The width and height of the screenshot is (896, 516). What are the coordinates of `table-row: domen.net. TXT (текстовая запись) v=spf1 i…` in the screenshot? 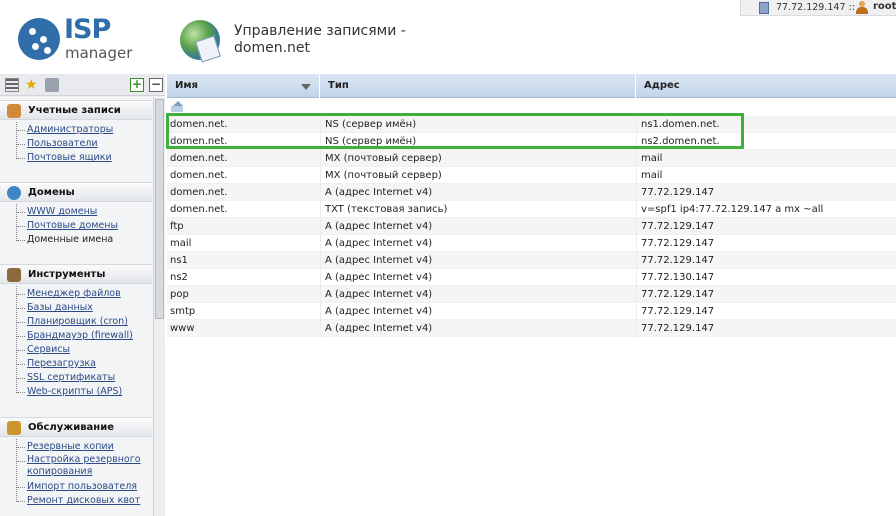 It's located at (531, 209).